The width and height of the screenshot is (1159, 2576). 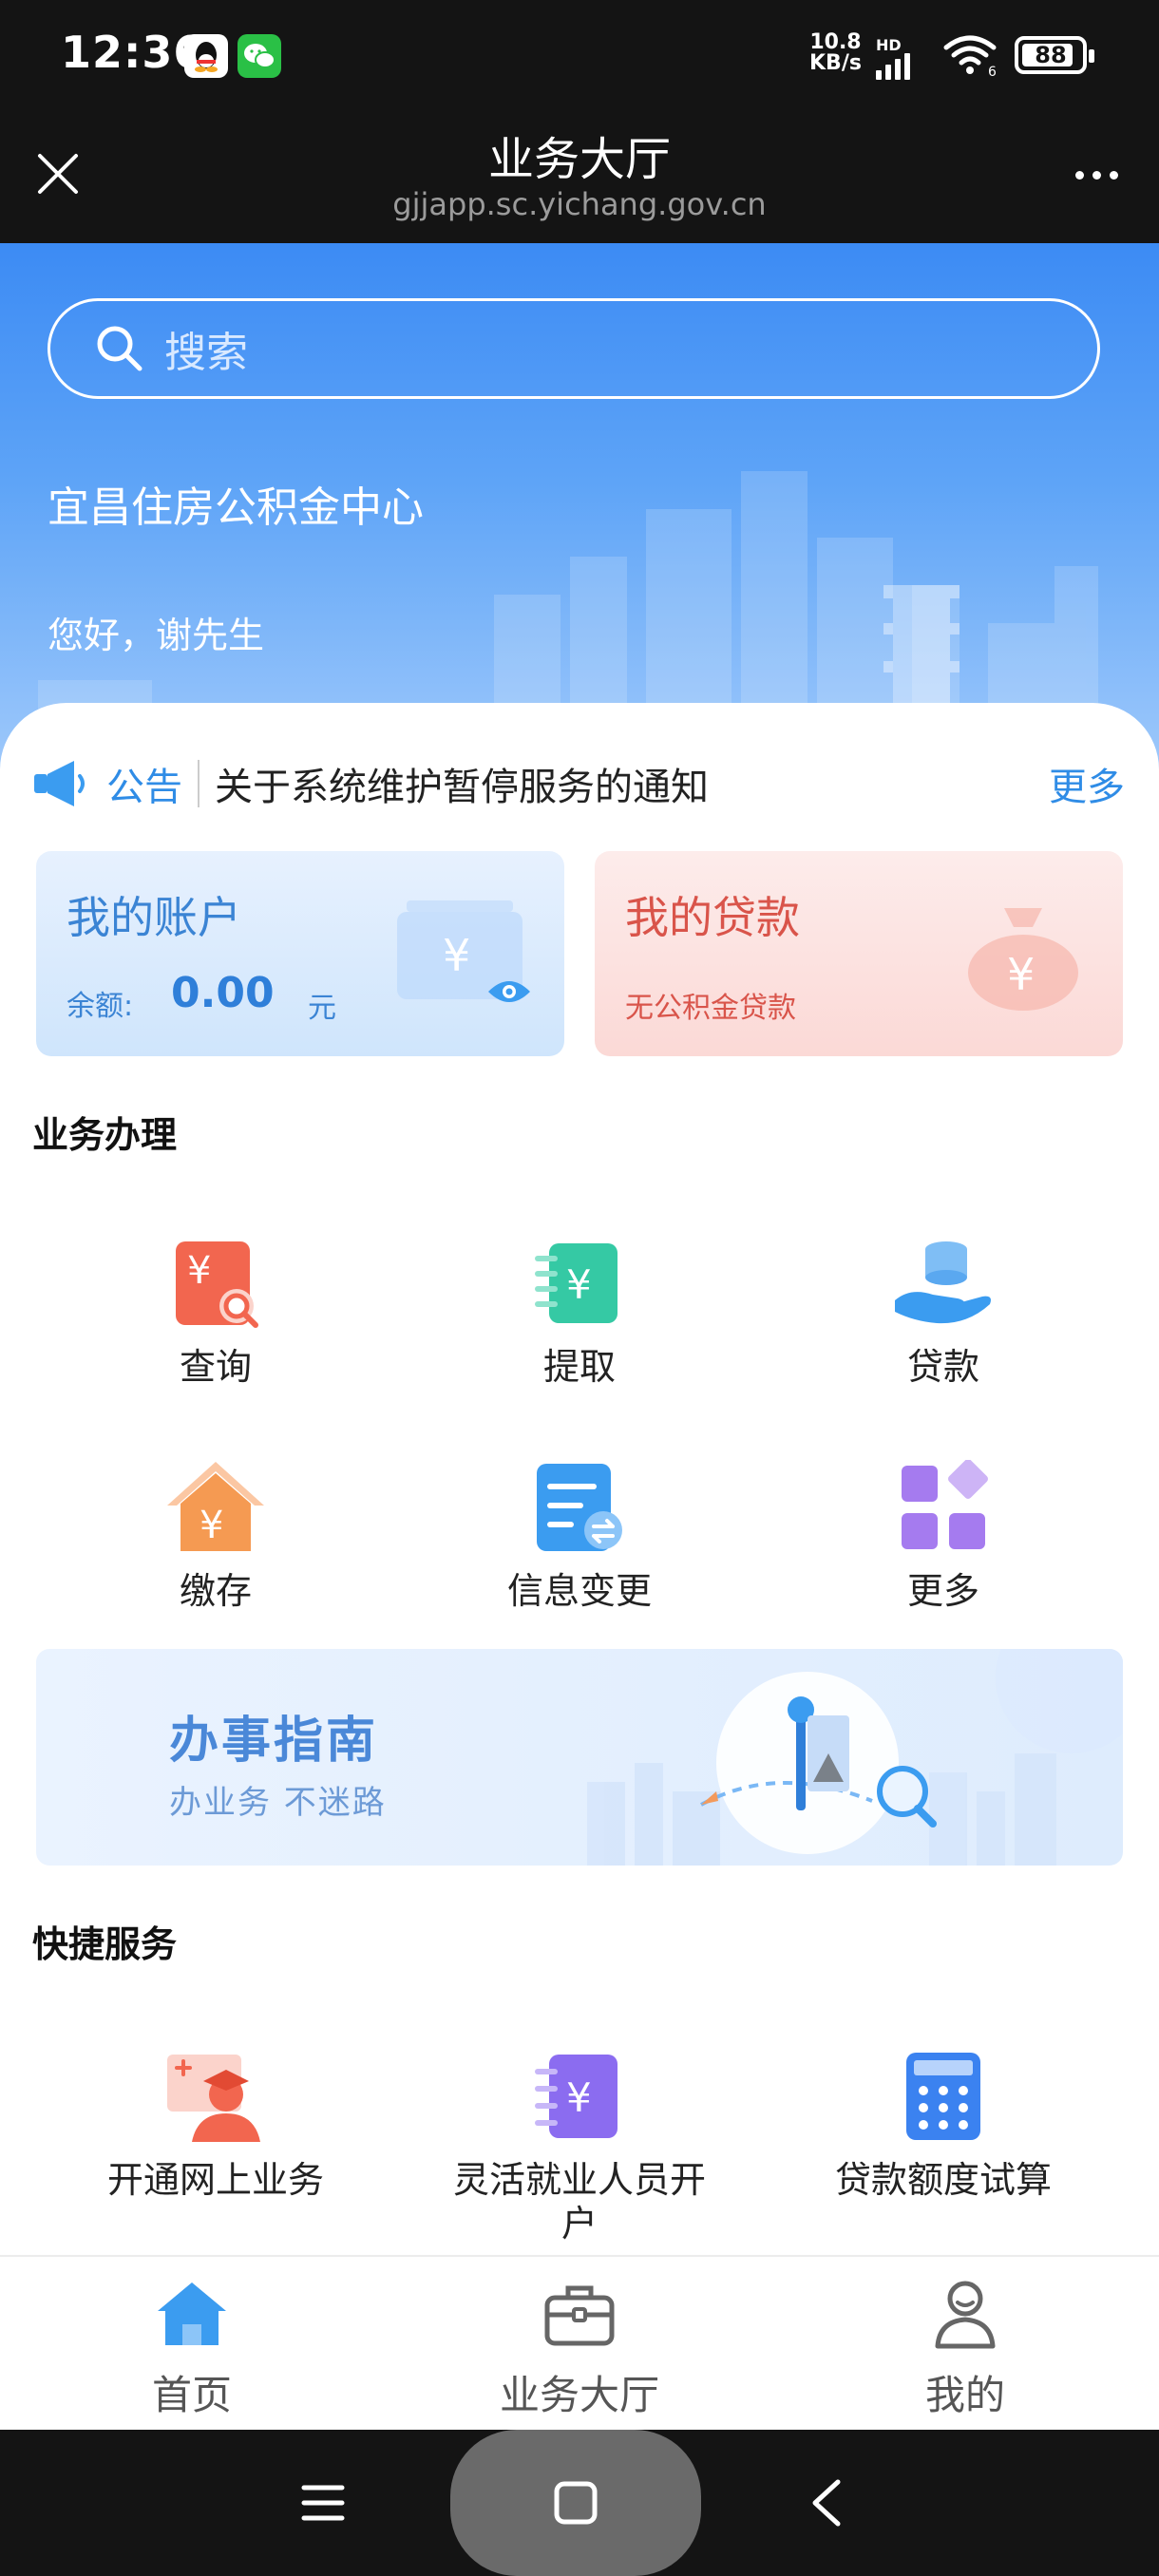 What do you see at coordinates (322, 1008) in the screenshot?
I see `balance-unit: 元` at bounding box center [322, 1008].